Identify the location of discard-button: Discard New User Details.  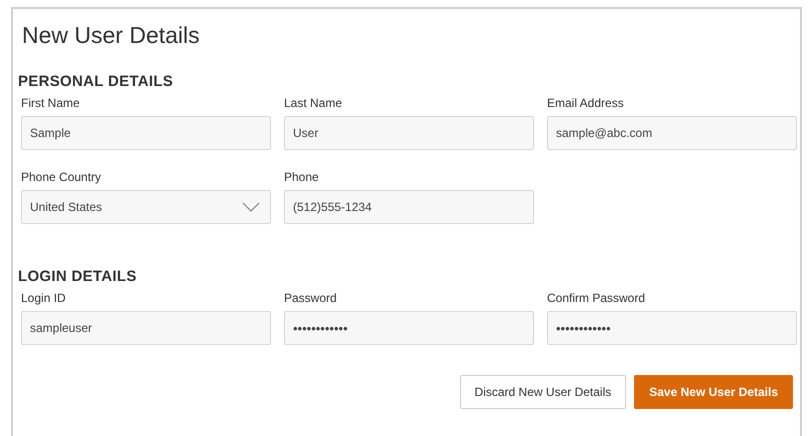
(543, 392).